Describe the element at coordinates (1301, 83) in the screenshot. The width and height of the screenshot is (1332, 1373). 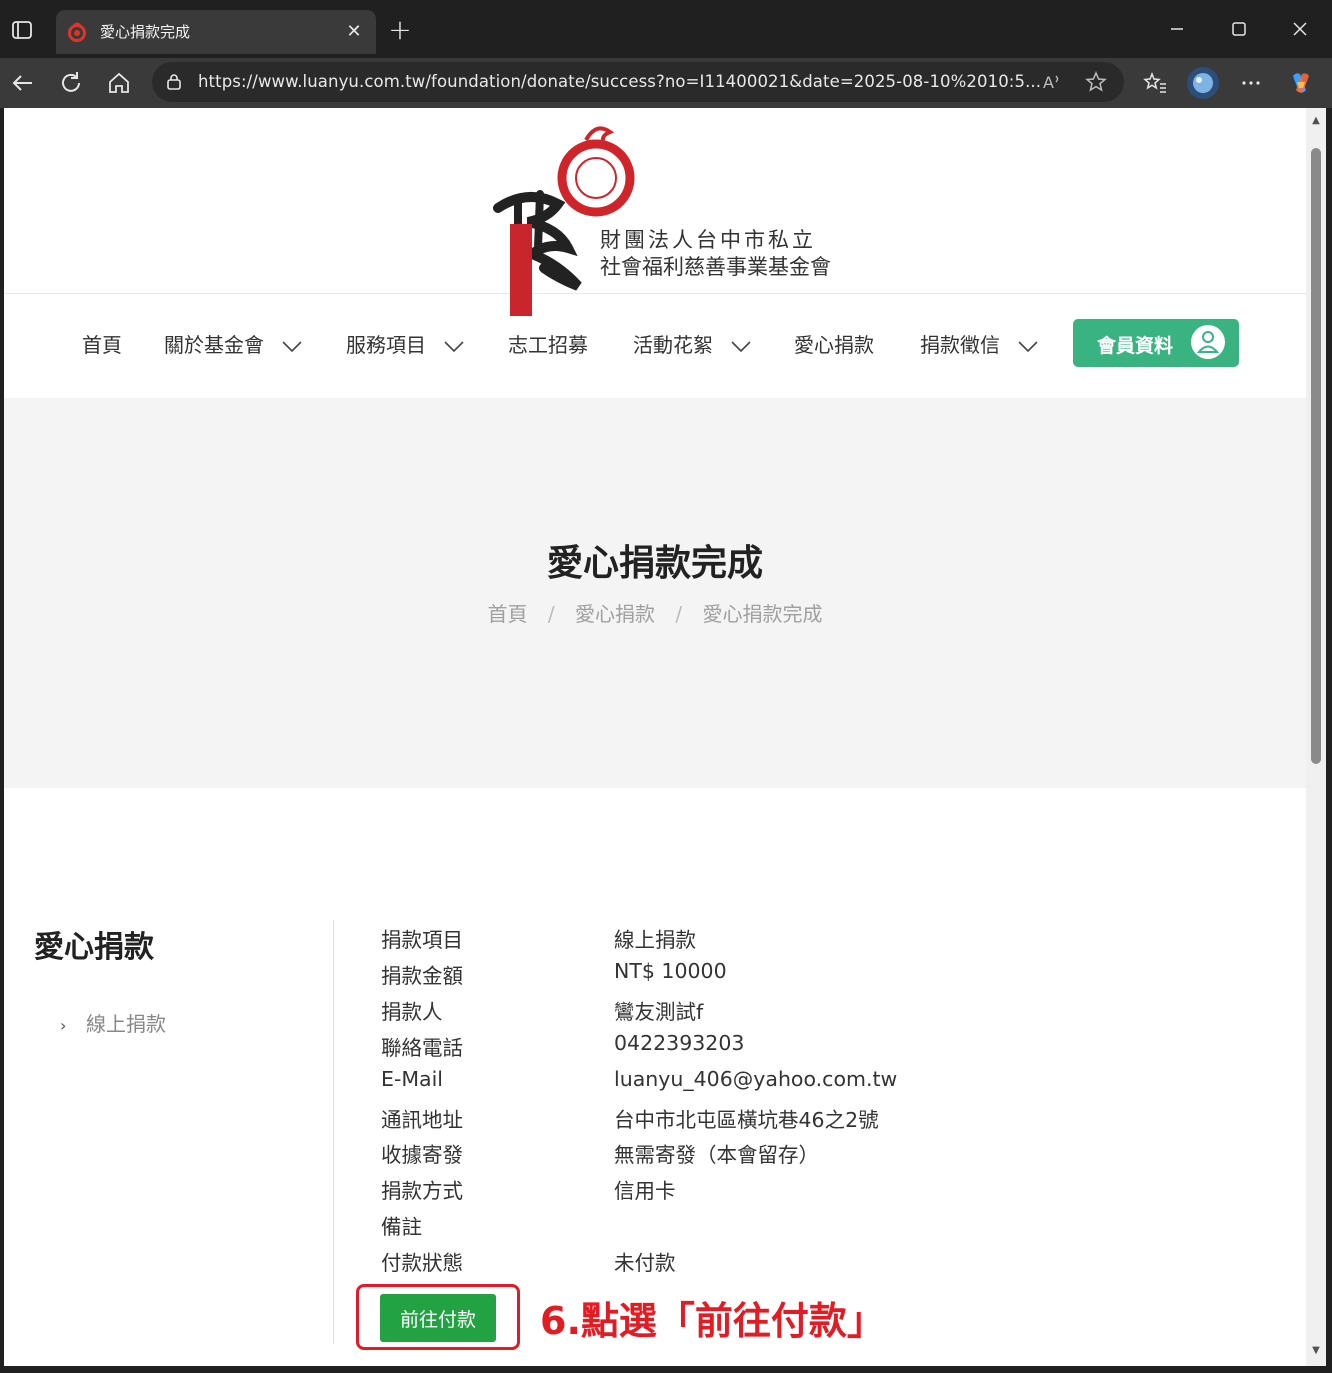
I see `copilot-icon` at that location.